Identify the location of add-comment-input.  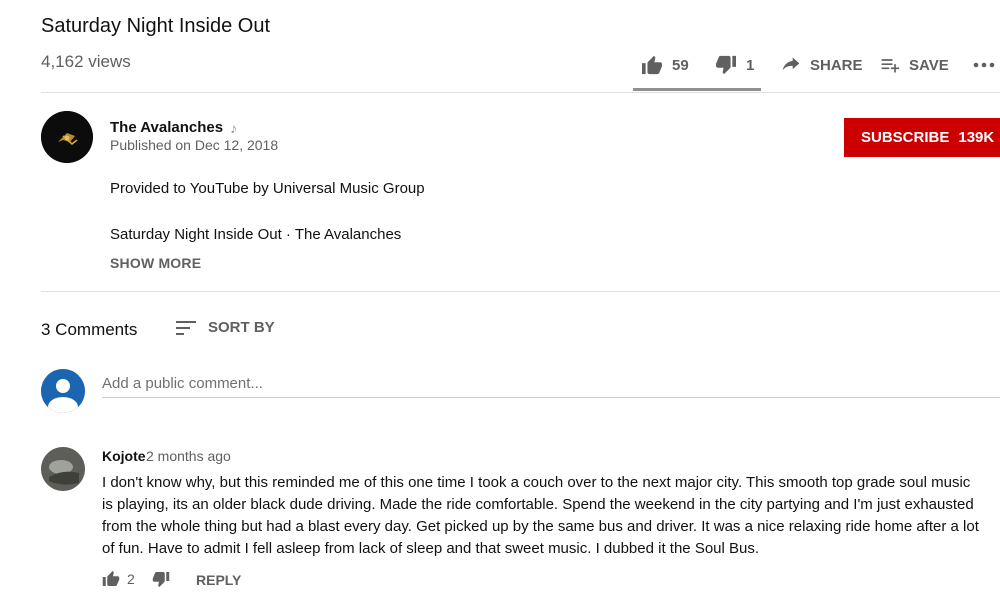
(551, 383).